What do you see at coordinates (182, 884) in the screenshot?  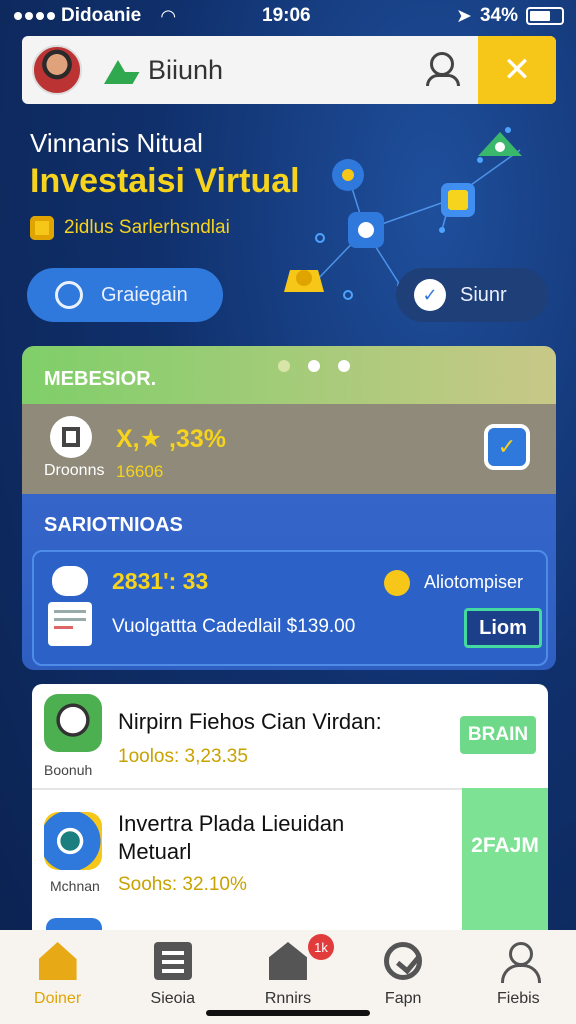 I see `item-value: Soohs: 32.10%` at bounding box center [182, 884].